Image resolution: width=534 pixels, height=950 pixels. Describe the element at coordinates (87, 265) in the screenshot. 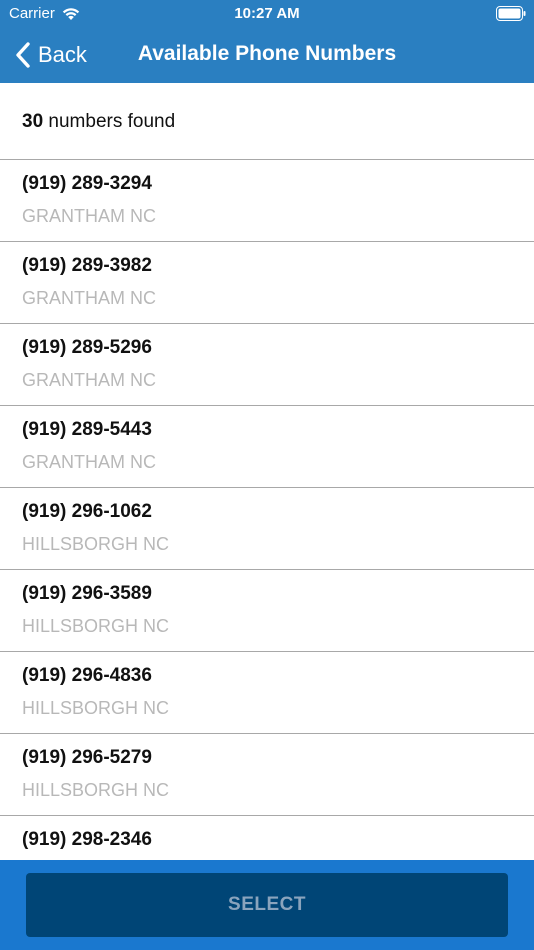

I see `phone-number: (919) 289-3982` at that location.